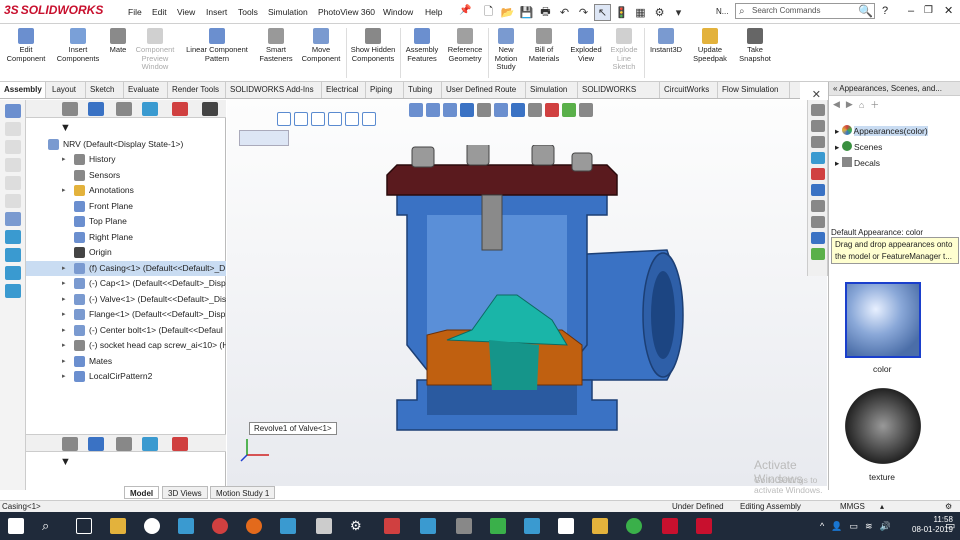 This screenshot has height=540, width=960. What do you see at coordinates (344, 90) in the screenshot?
I see `tab-electrical: Electrical` at bounding box center [344, 90].